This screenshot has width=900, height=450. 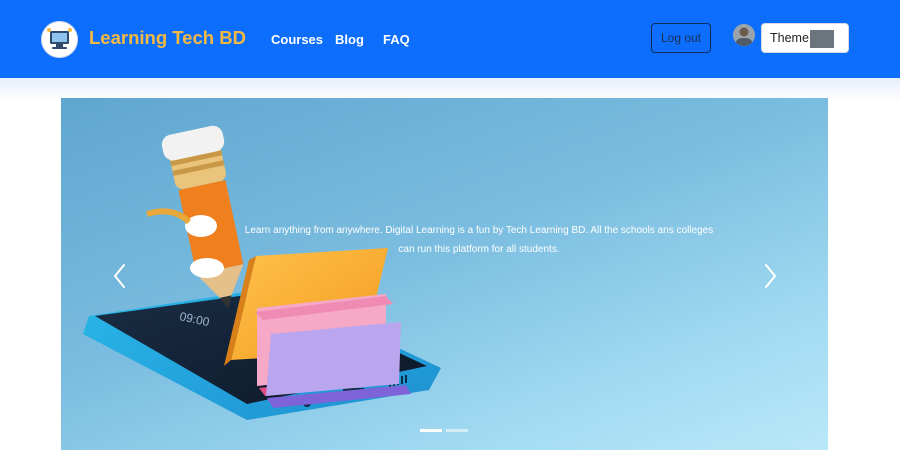 I want to click on brand-logo-icon, so click(x=59, y=39).